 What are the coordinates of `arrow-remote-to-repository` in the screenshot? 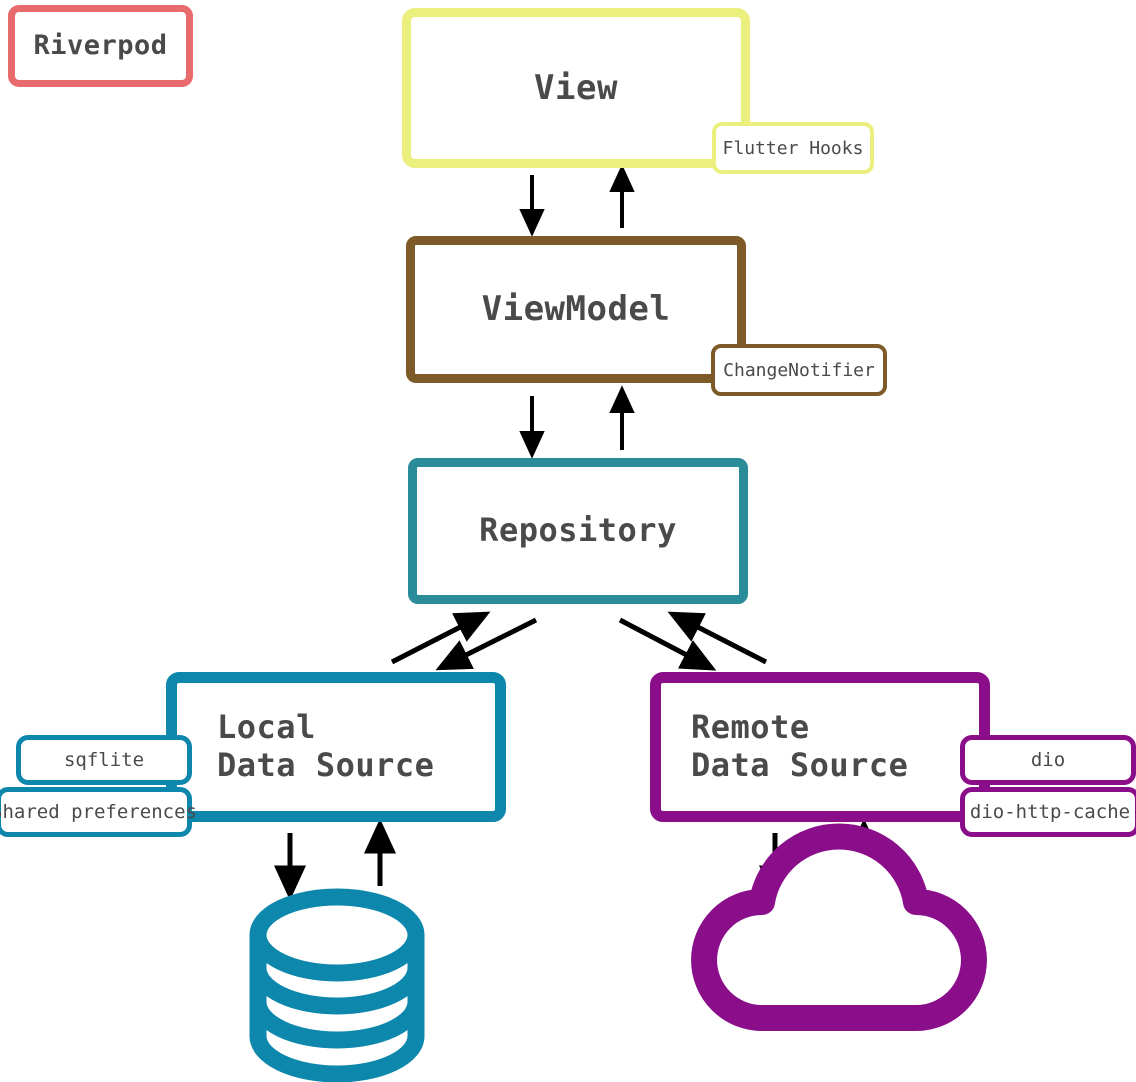 It's located at (717, 638).